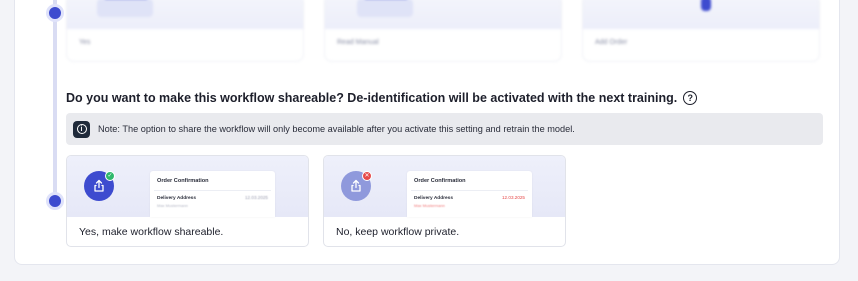 The width and height of the screenshot is (858, 281). Describe the element at coordinates (110, 176) in the screenshot. I see `check-badge-icon: ✓` at that location.